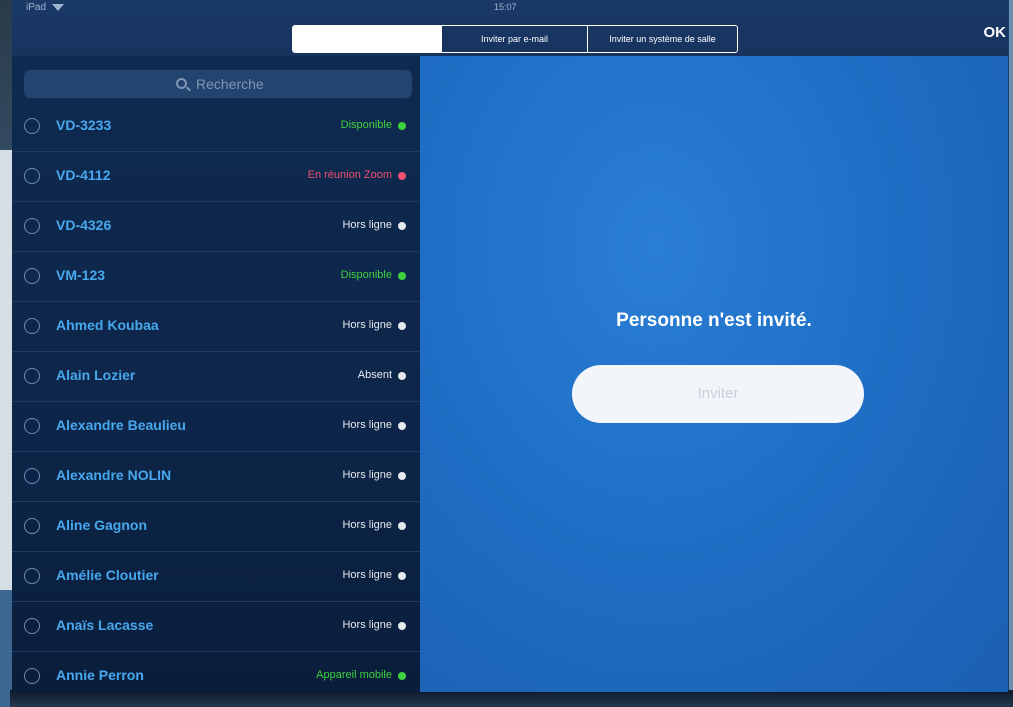 This screenshot has width=1013, height=707. What do you see at coordinates (511, 698) in the screenshot?
I see `device-bezel` at bounding box center [511, 698].